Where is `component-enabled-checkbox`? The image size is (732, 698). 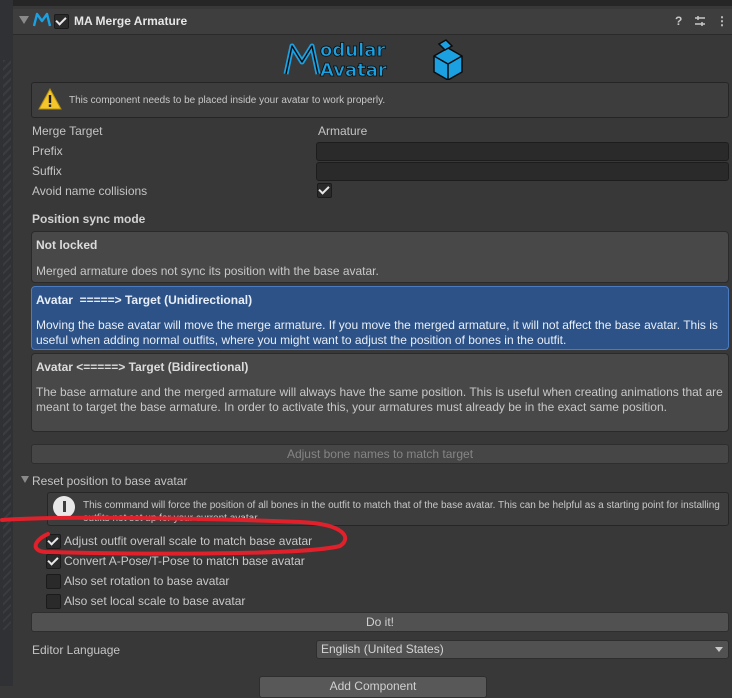
component-enabled-checkbox is located at coordinates (61, 21).